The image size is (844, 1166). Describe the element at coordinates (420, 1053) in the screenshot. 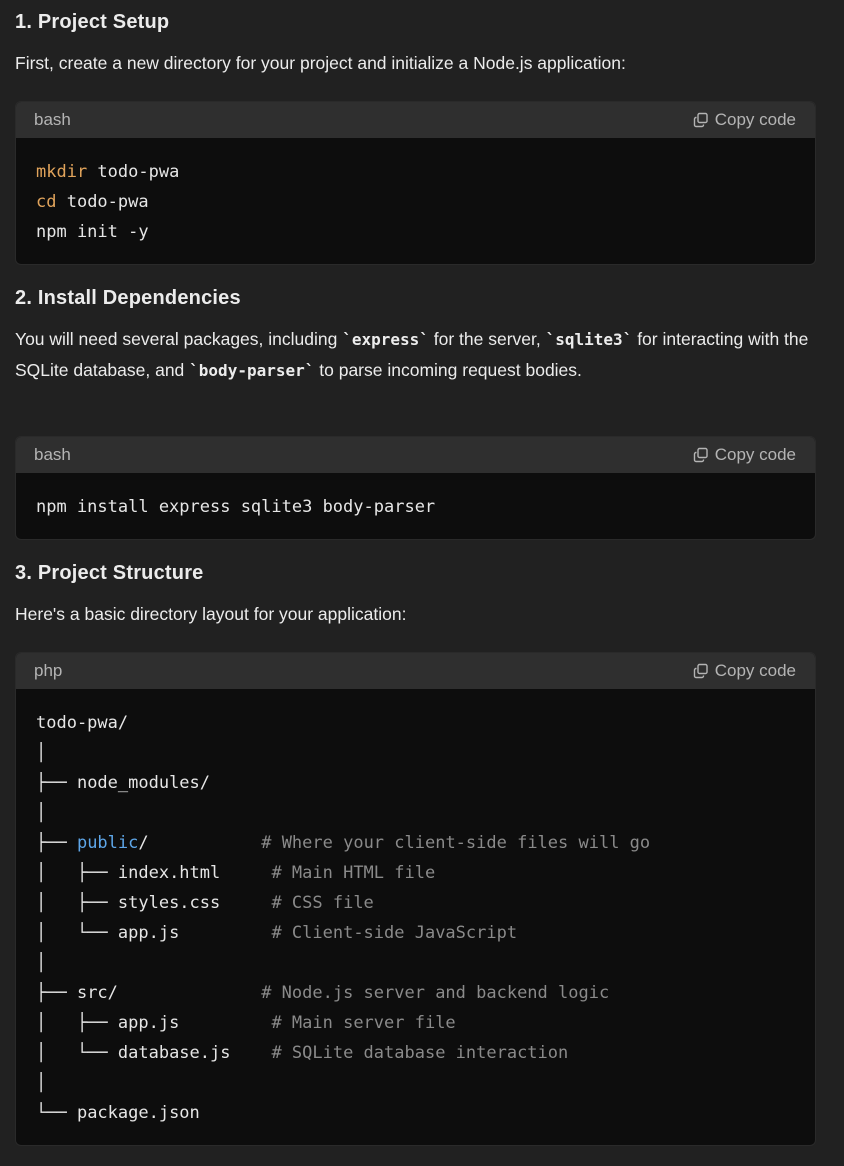

I see `tree-comment: # SQLite database interaction` at that location.